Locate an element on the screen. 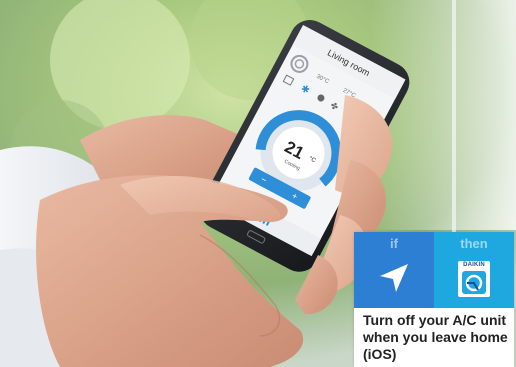  then-label: then is located at coordinates (474, 243).